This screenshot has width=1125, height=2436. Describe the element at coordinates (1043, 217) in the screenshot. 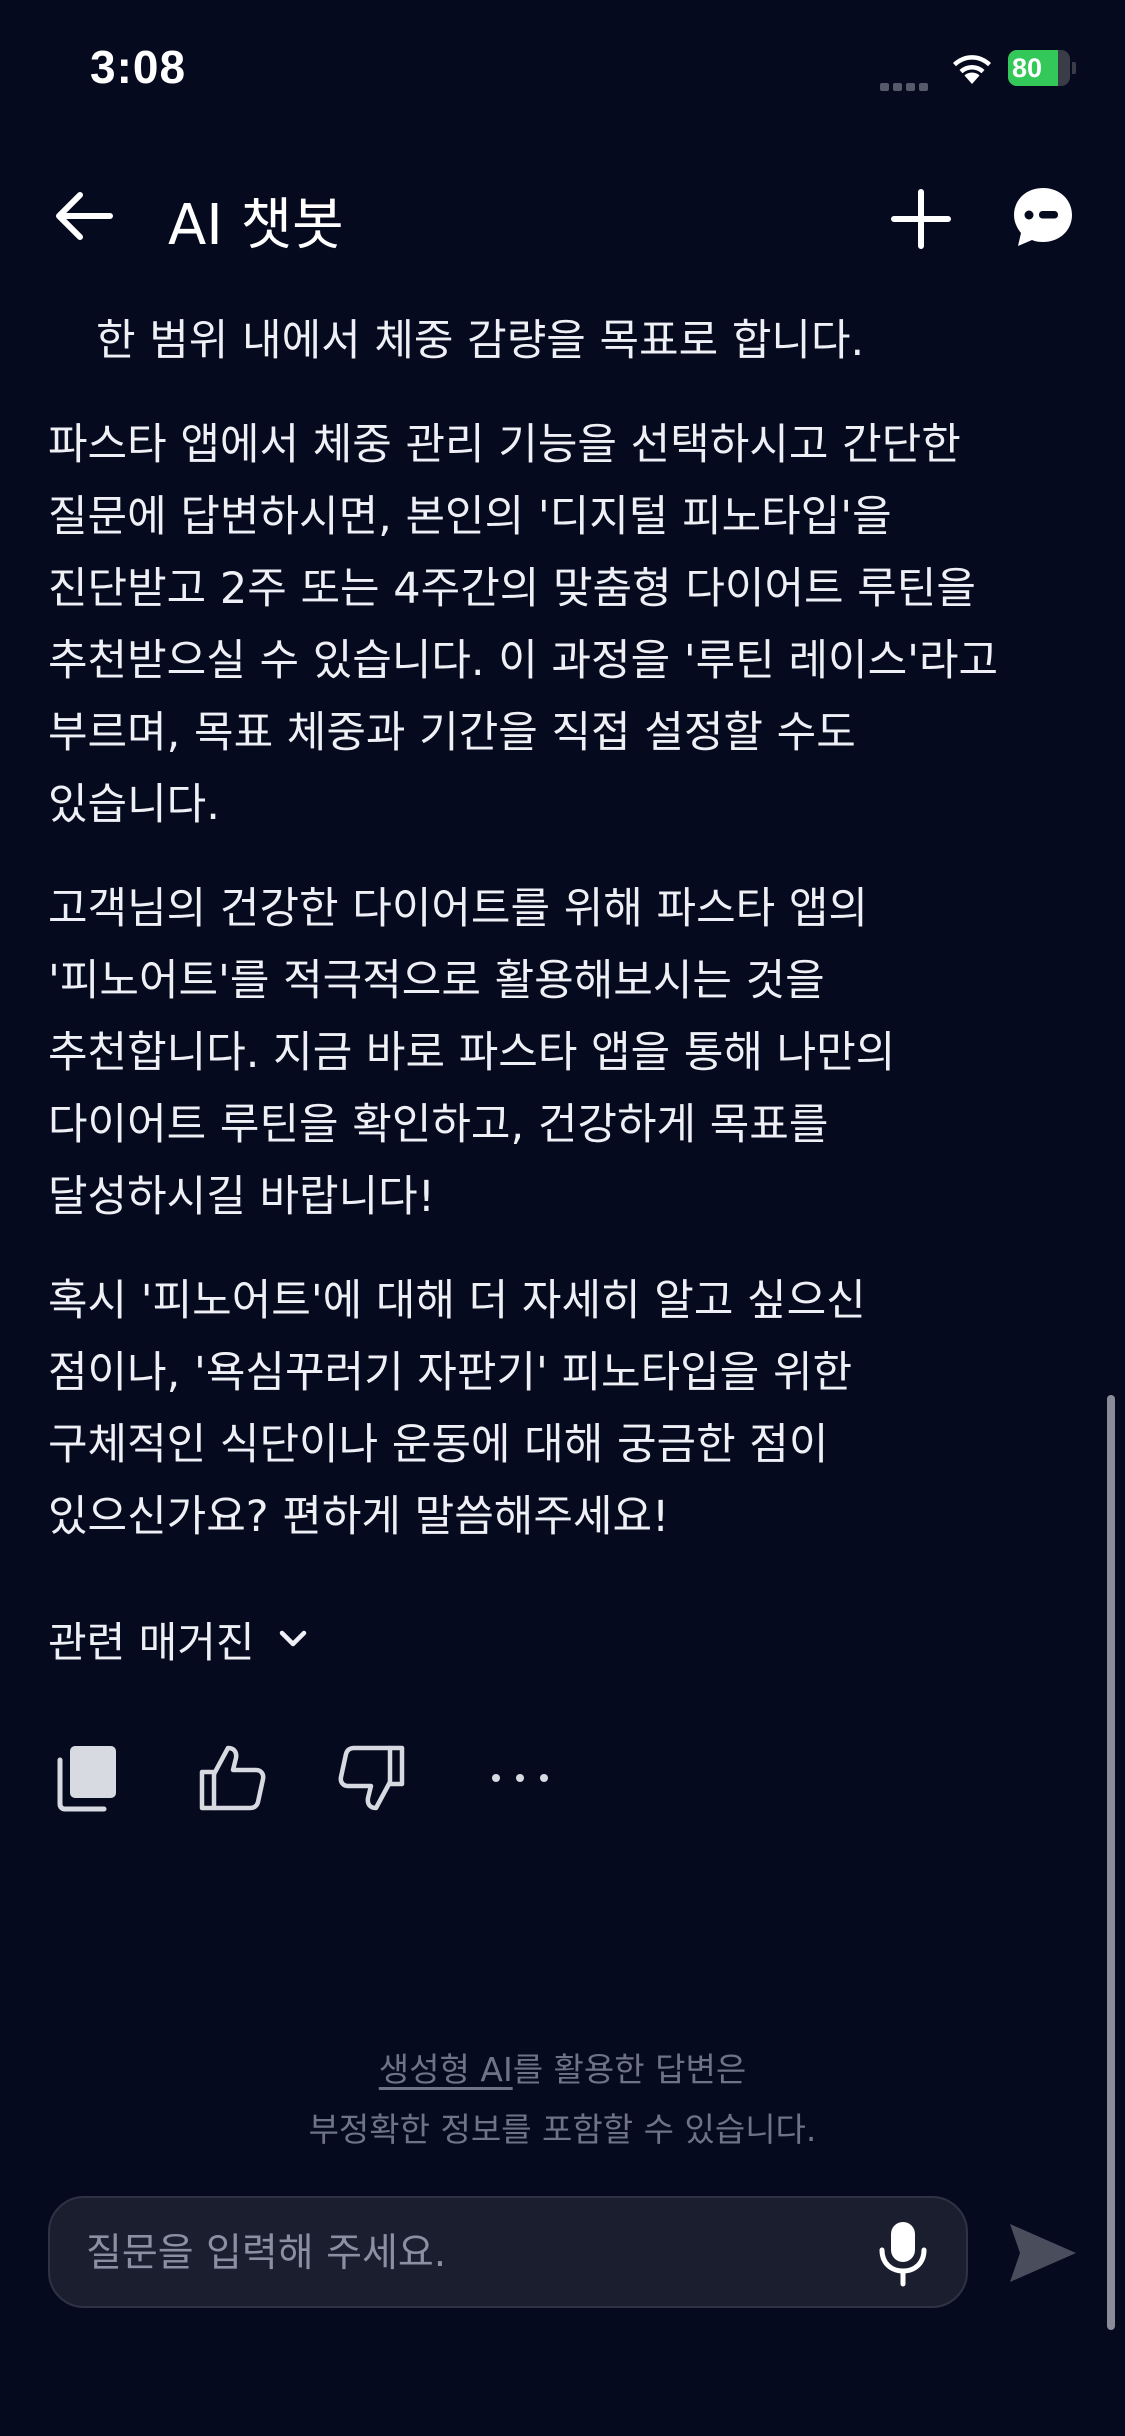

I see `chat-bubble-icon` at that location.